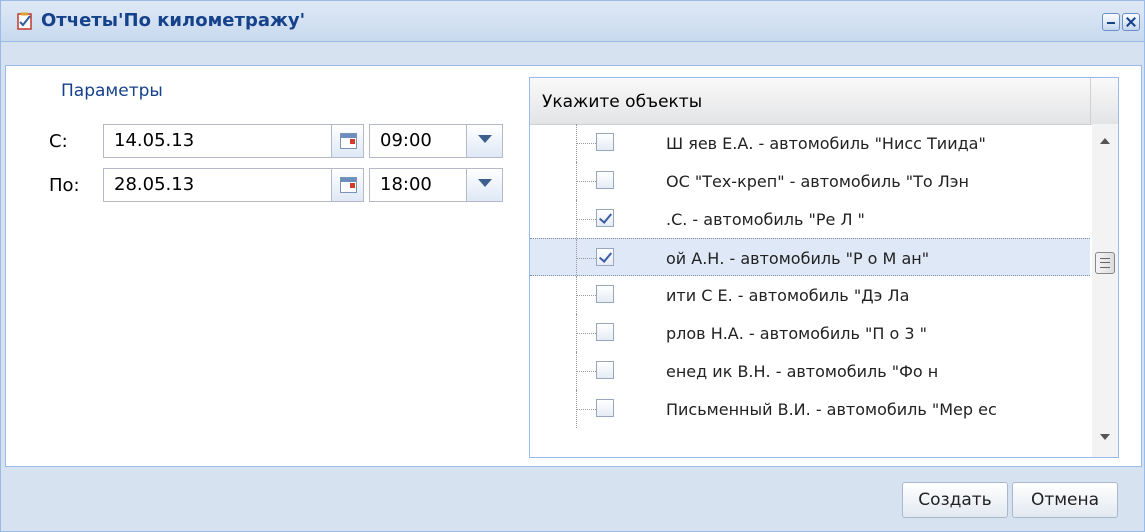 This screenshot has height=532, width=1145. I want to click on from-time-dropdown-button, so click(485, 141).